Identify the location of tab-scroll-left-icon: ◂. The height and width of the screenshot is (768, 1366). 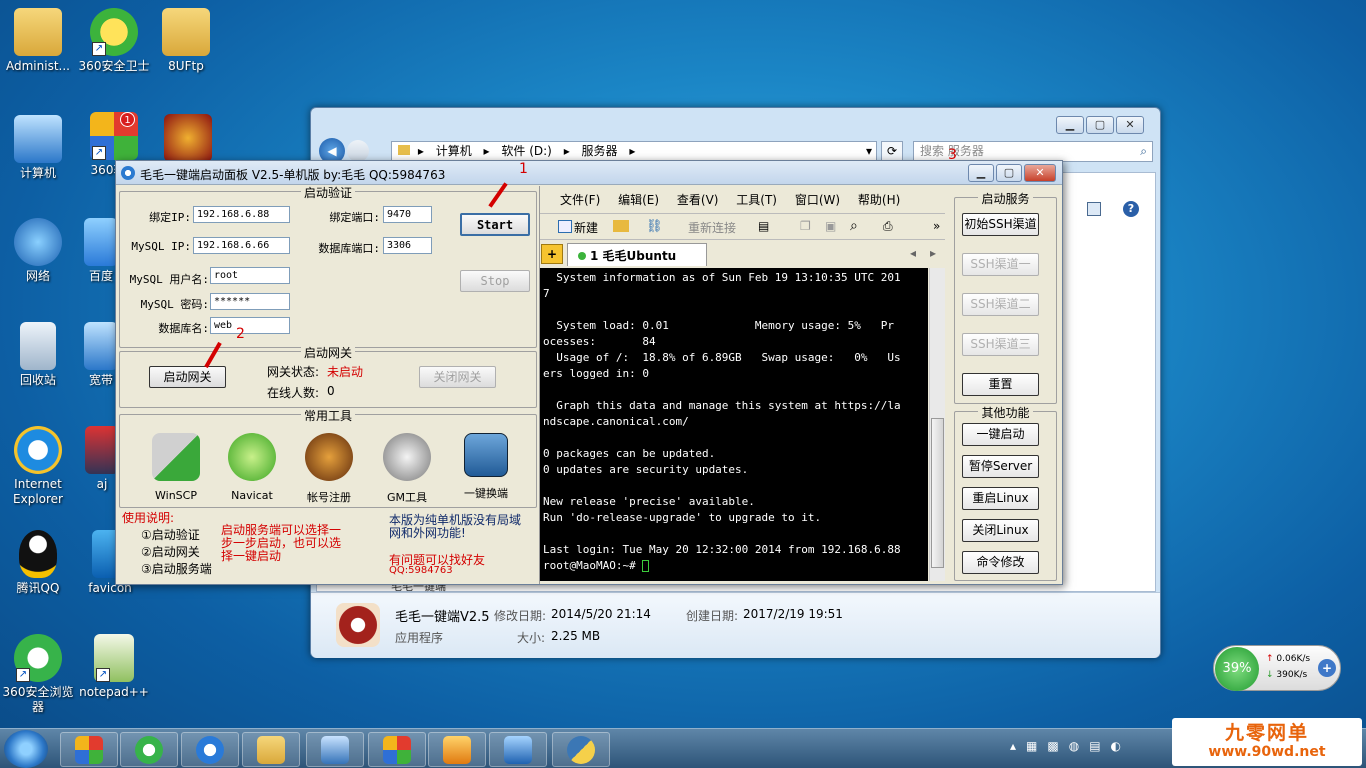
(913, 253).